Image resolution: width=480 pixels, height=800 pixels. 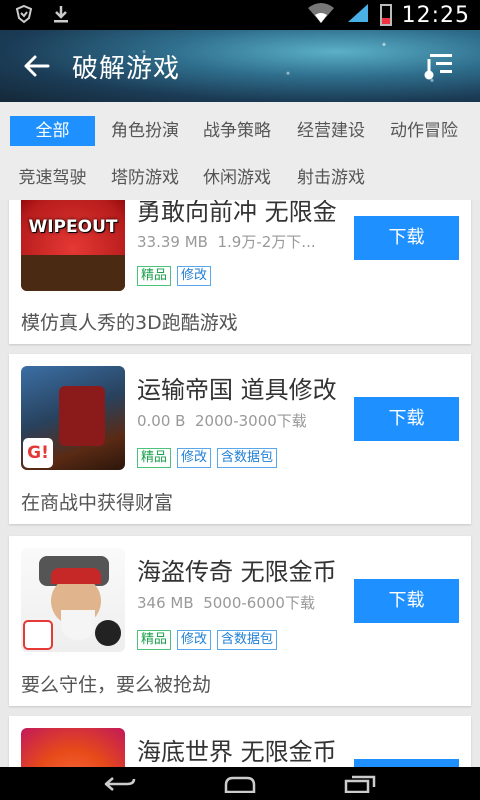 I want to click on category-tab-racing: 竞速驾驶, so click(x=52, y=178).